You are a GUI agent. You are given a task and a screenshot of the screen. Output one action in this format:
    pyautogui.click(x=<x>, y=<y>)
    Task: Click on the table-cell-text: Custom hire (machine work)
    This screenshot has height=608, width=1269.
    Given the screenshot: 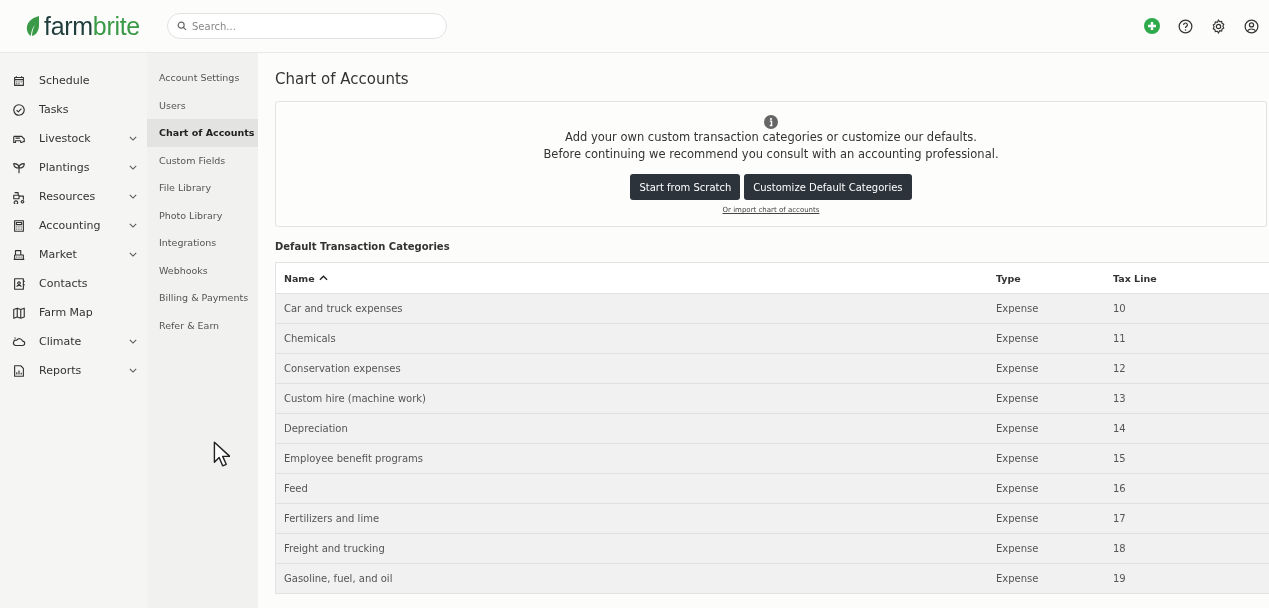 What is the action you would take?
    pyautogui.click(x=355, y=399)
    